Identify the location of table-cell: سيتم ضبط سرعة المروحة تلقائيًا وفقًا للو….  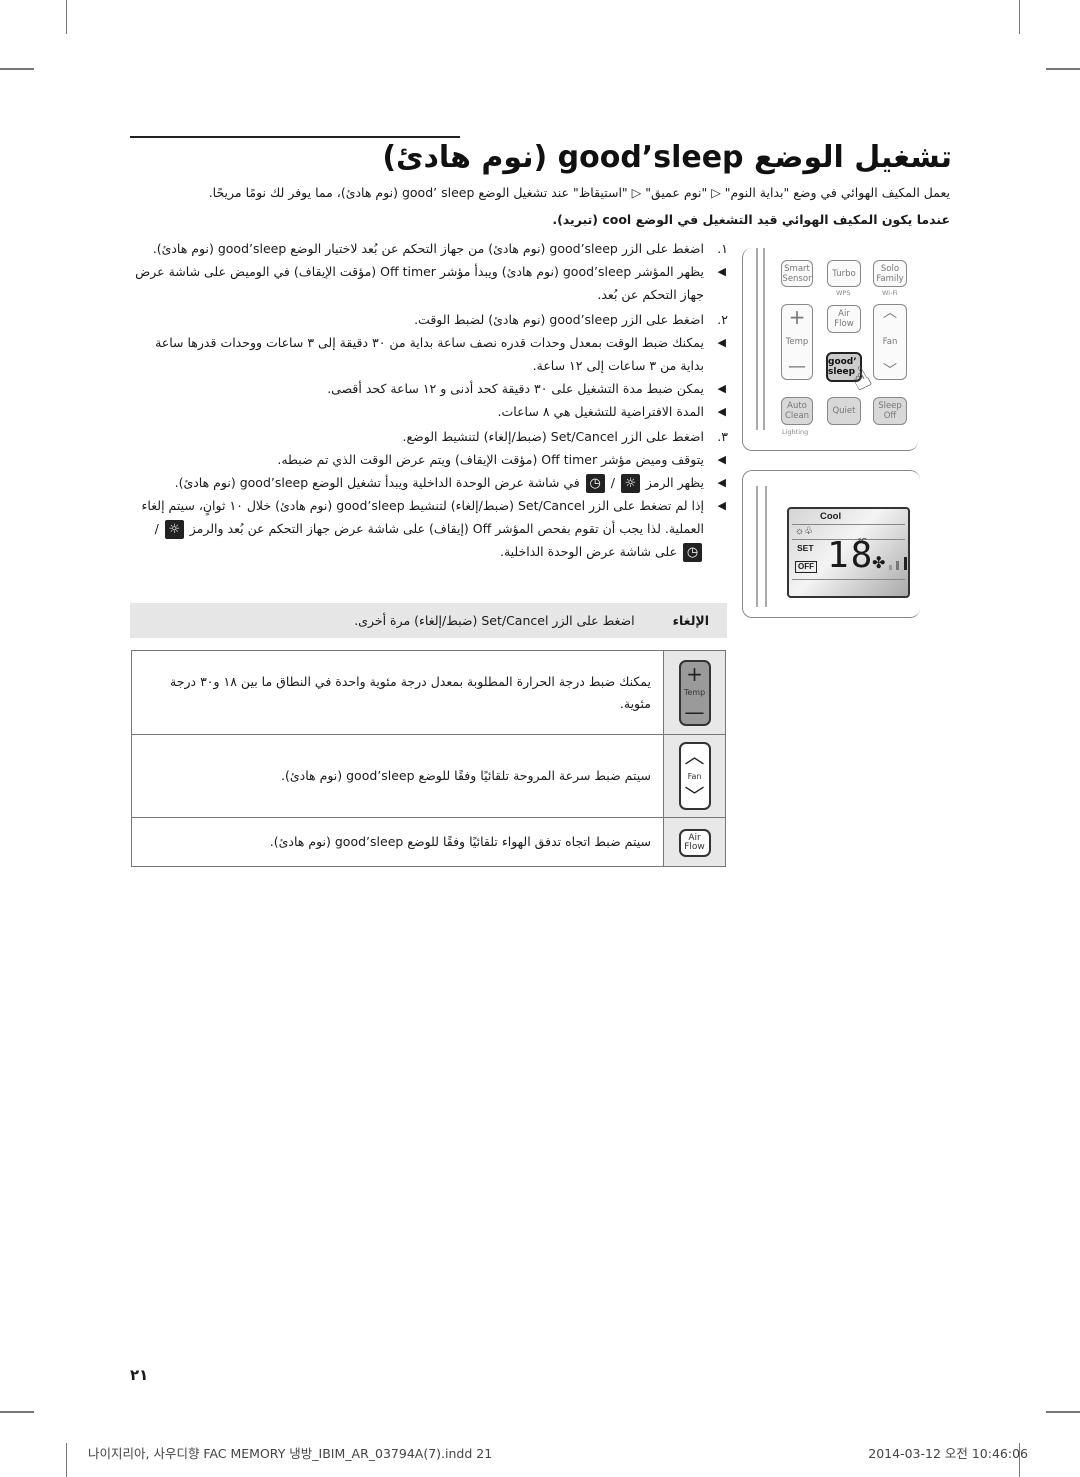
(397, 776).